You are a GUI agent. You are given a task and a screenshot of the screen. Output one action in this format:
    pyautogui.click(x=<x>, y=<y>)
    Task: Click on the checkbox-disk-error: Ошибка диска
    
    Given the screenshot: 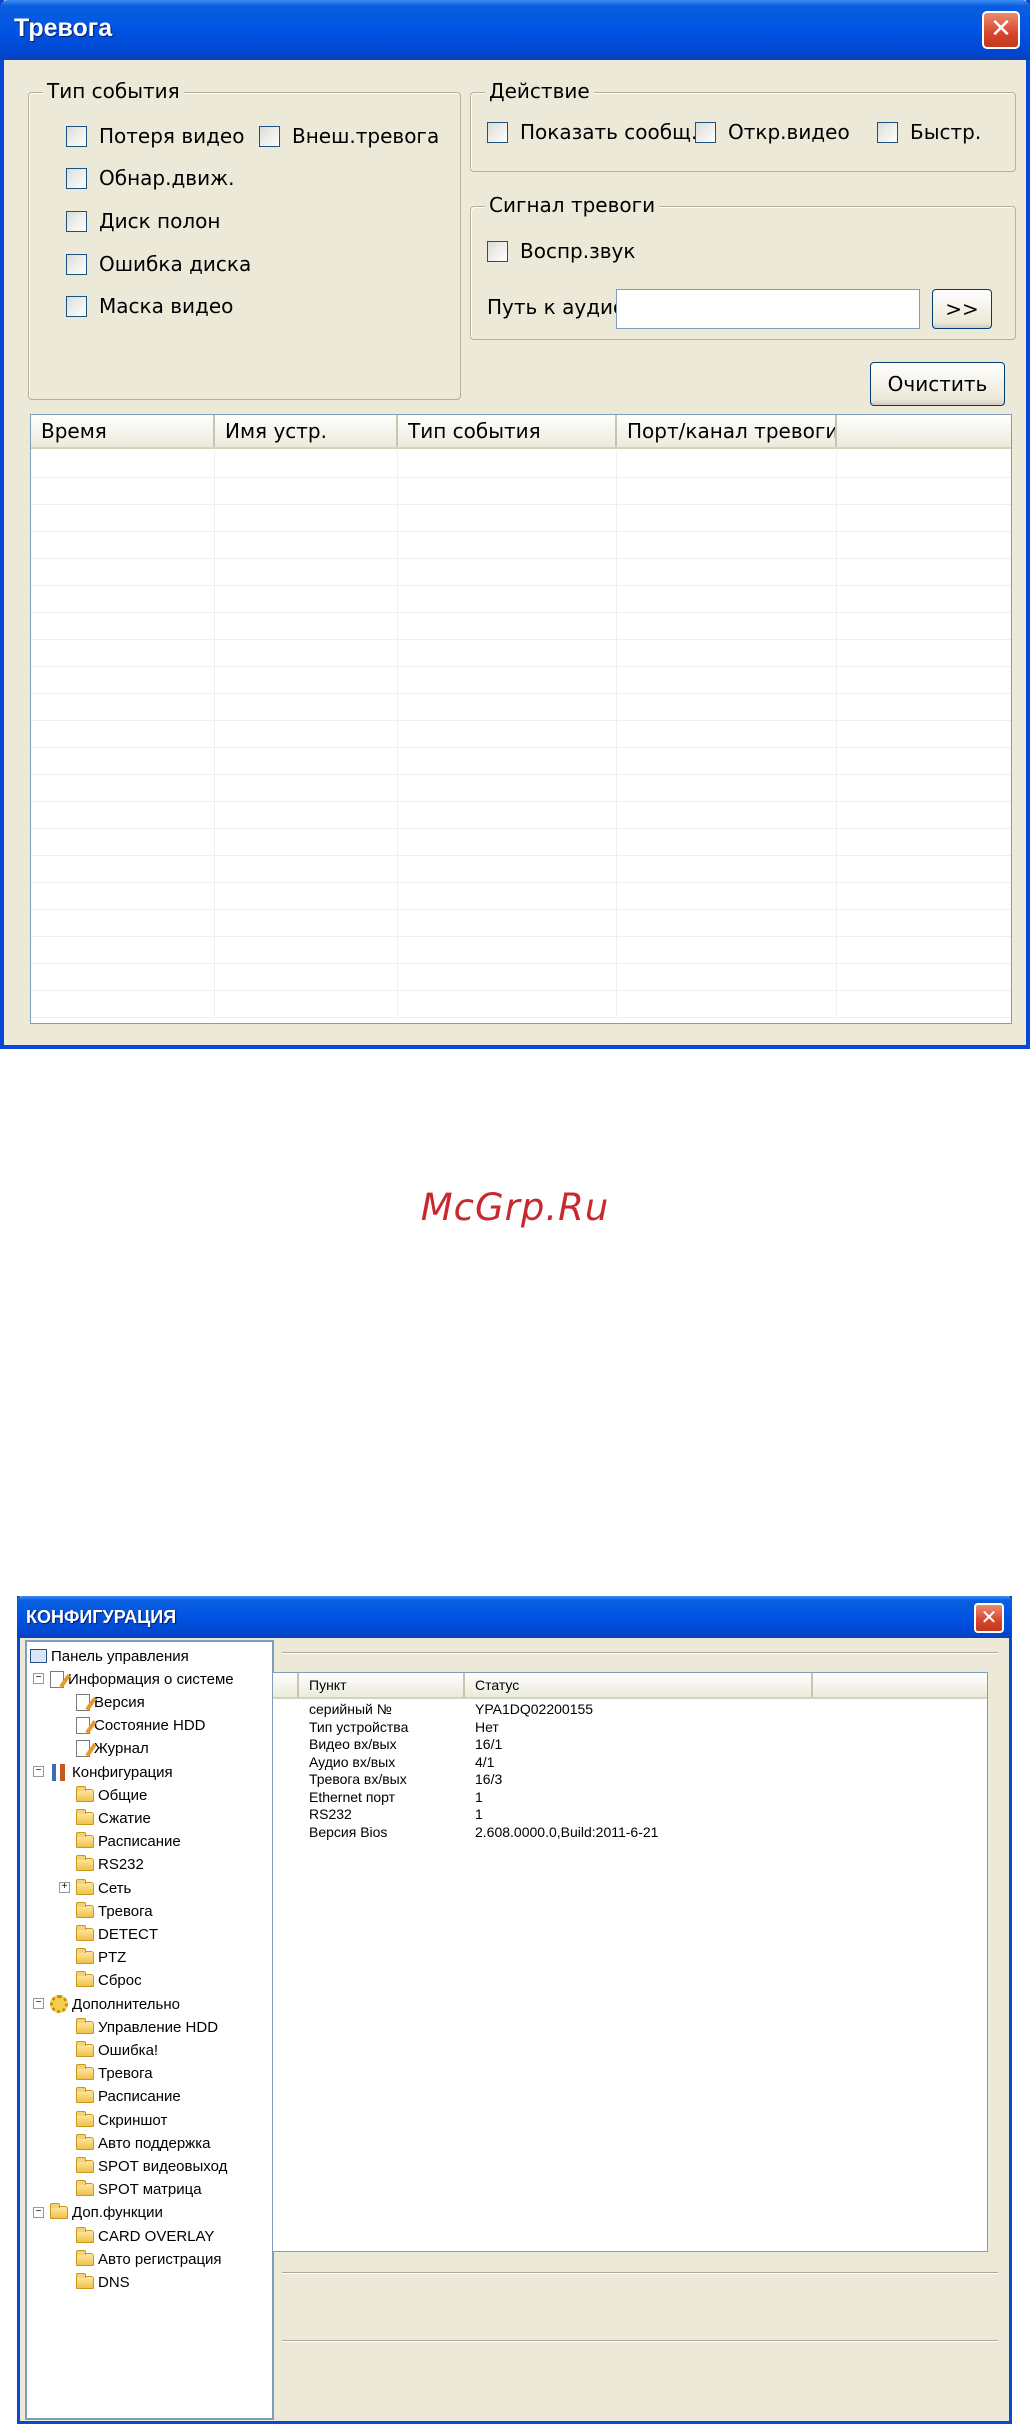 What is the action you would take?
    pyautogui.click(x=158, y=264)
    